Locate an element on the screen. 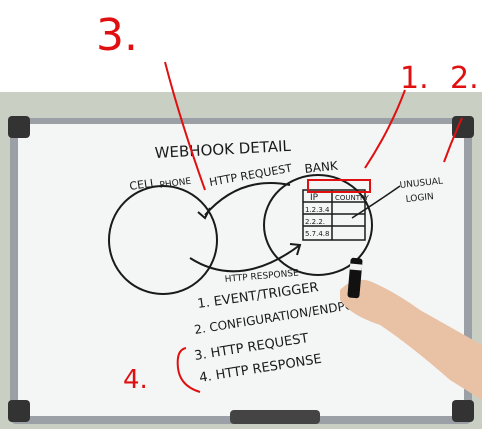 The width and height of the screenshot is (482, 429). table-col-ip: IP is located at coordinates (314, 198).